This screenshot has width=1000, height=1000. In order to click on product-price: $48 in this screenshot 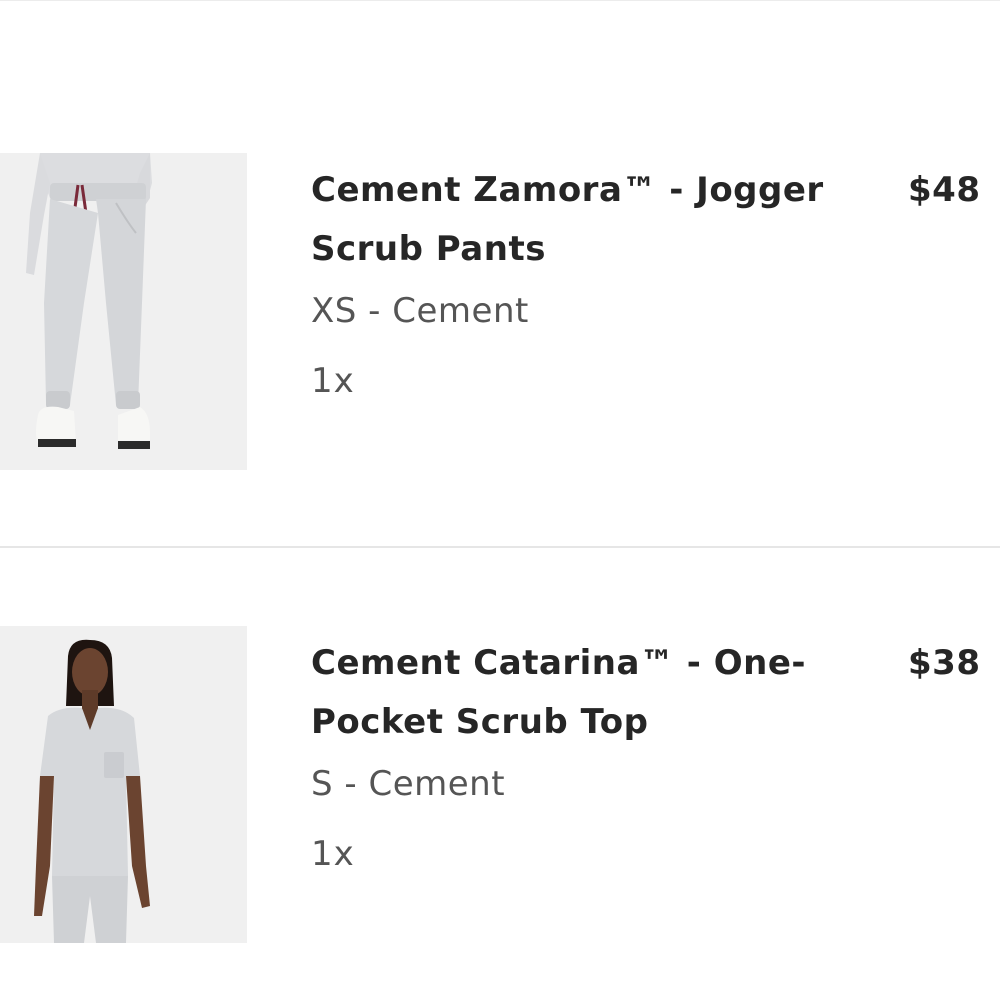, I will do `click(944, 190)`.